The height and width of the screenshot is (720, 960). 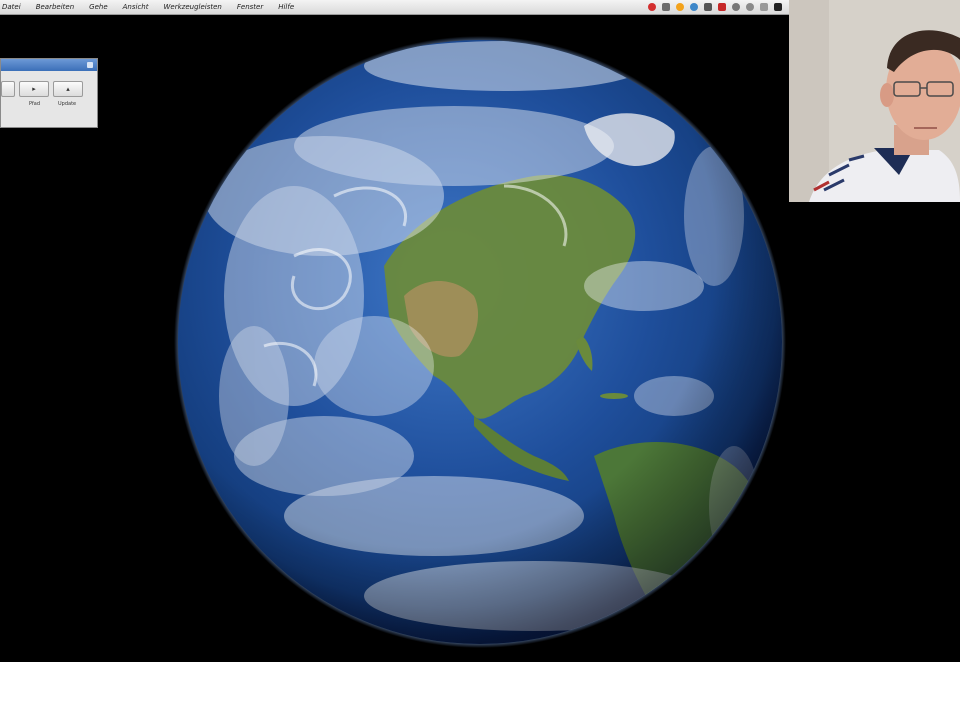 What do you see at coordinates (652, 7) in the screenshot?
I see `record-icon` at bounding box center [652, 7].